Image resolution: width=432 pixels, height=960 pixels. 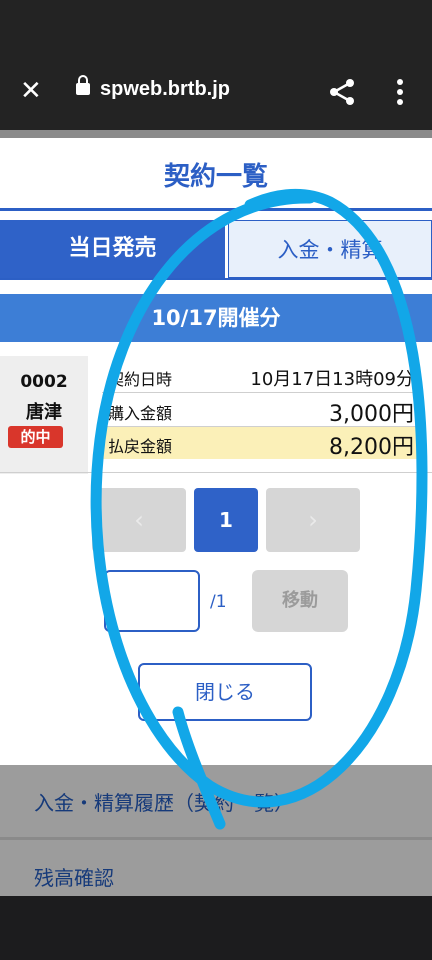 What do you see at coordinates (371, 447) in the screenshot?
I see `payout-amount-value: 8,200円` at bounding box center [371, 447].